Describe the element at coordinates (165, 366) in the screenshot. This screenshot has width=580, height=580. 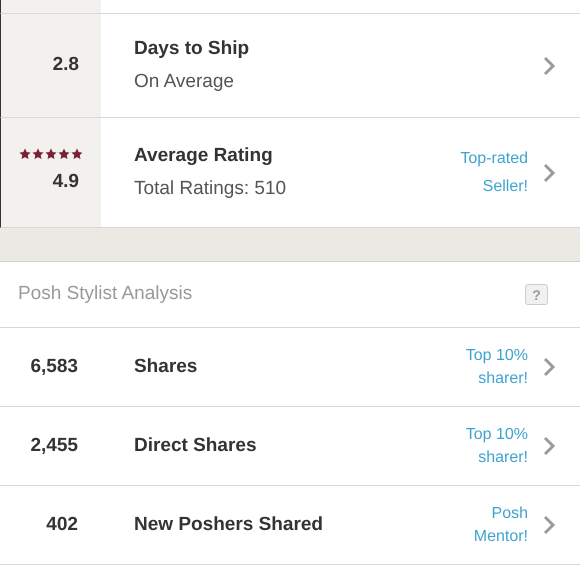
I see `stat-title: Shares` at that location.